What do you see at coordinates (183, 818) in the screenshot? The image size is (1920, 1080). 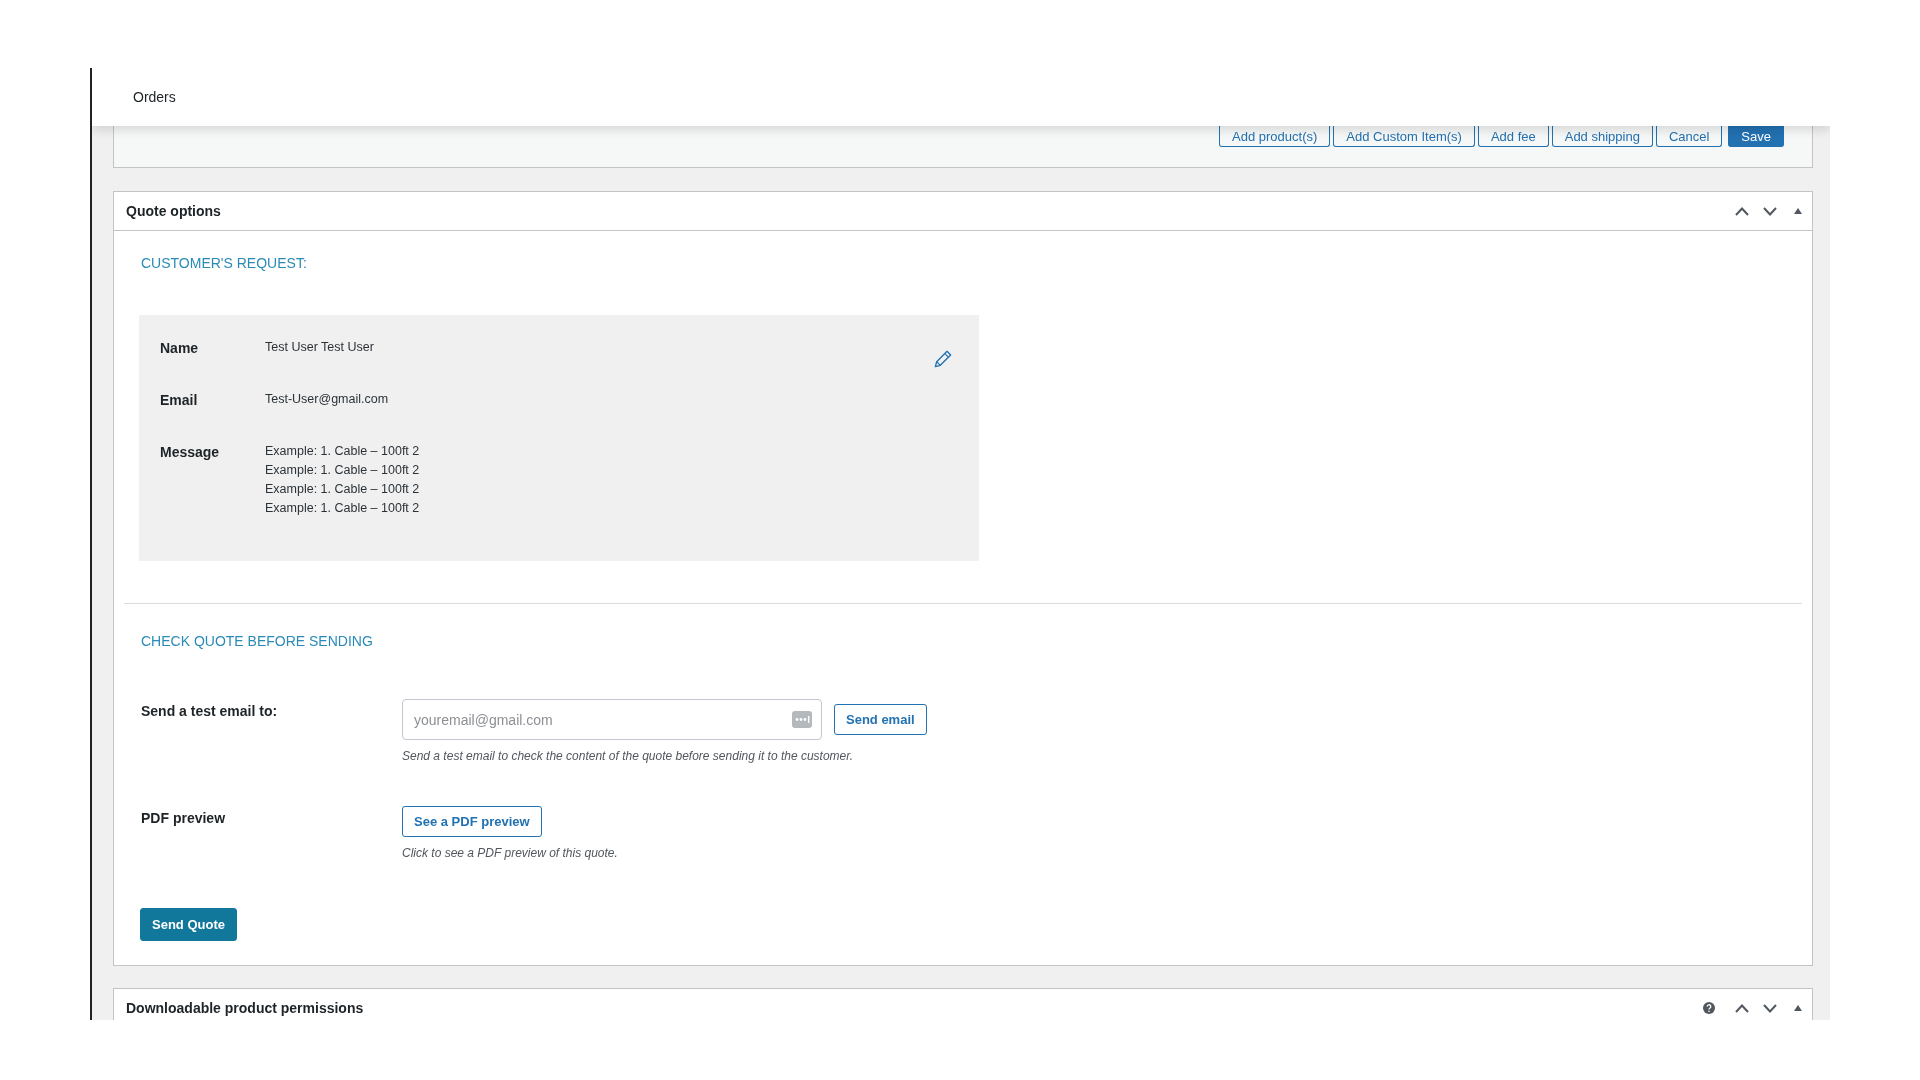 I see `field-label: PDF preview` at bounding box center [183, 818].